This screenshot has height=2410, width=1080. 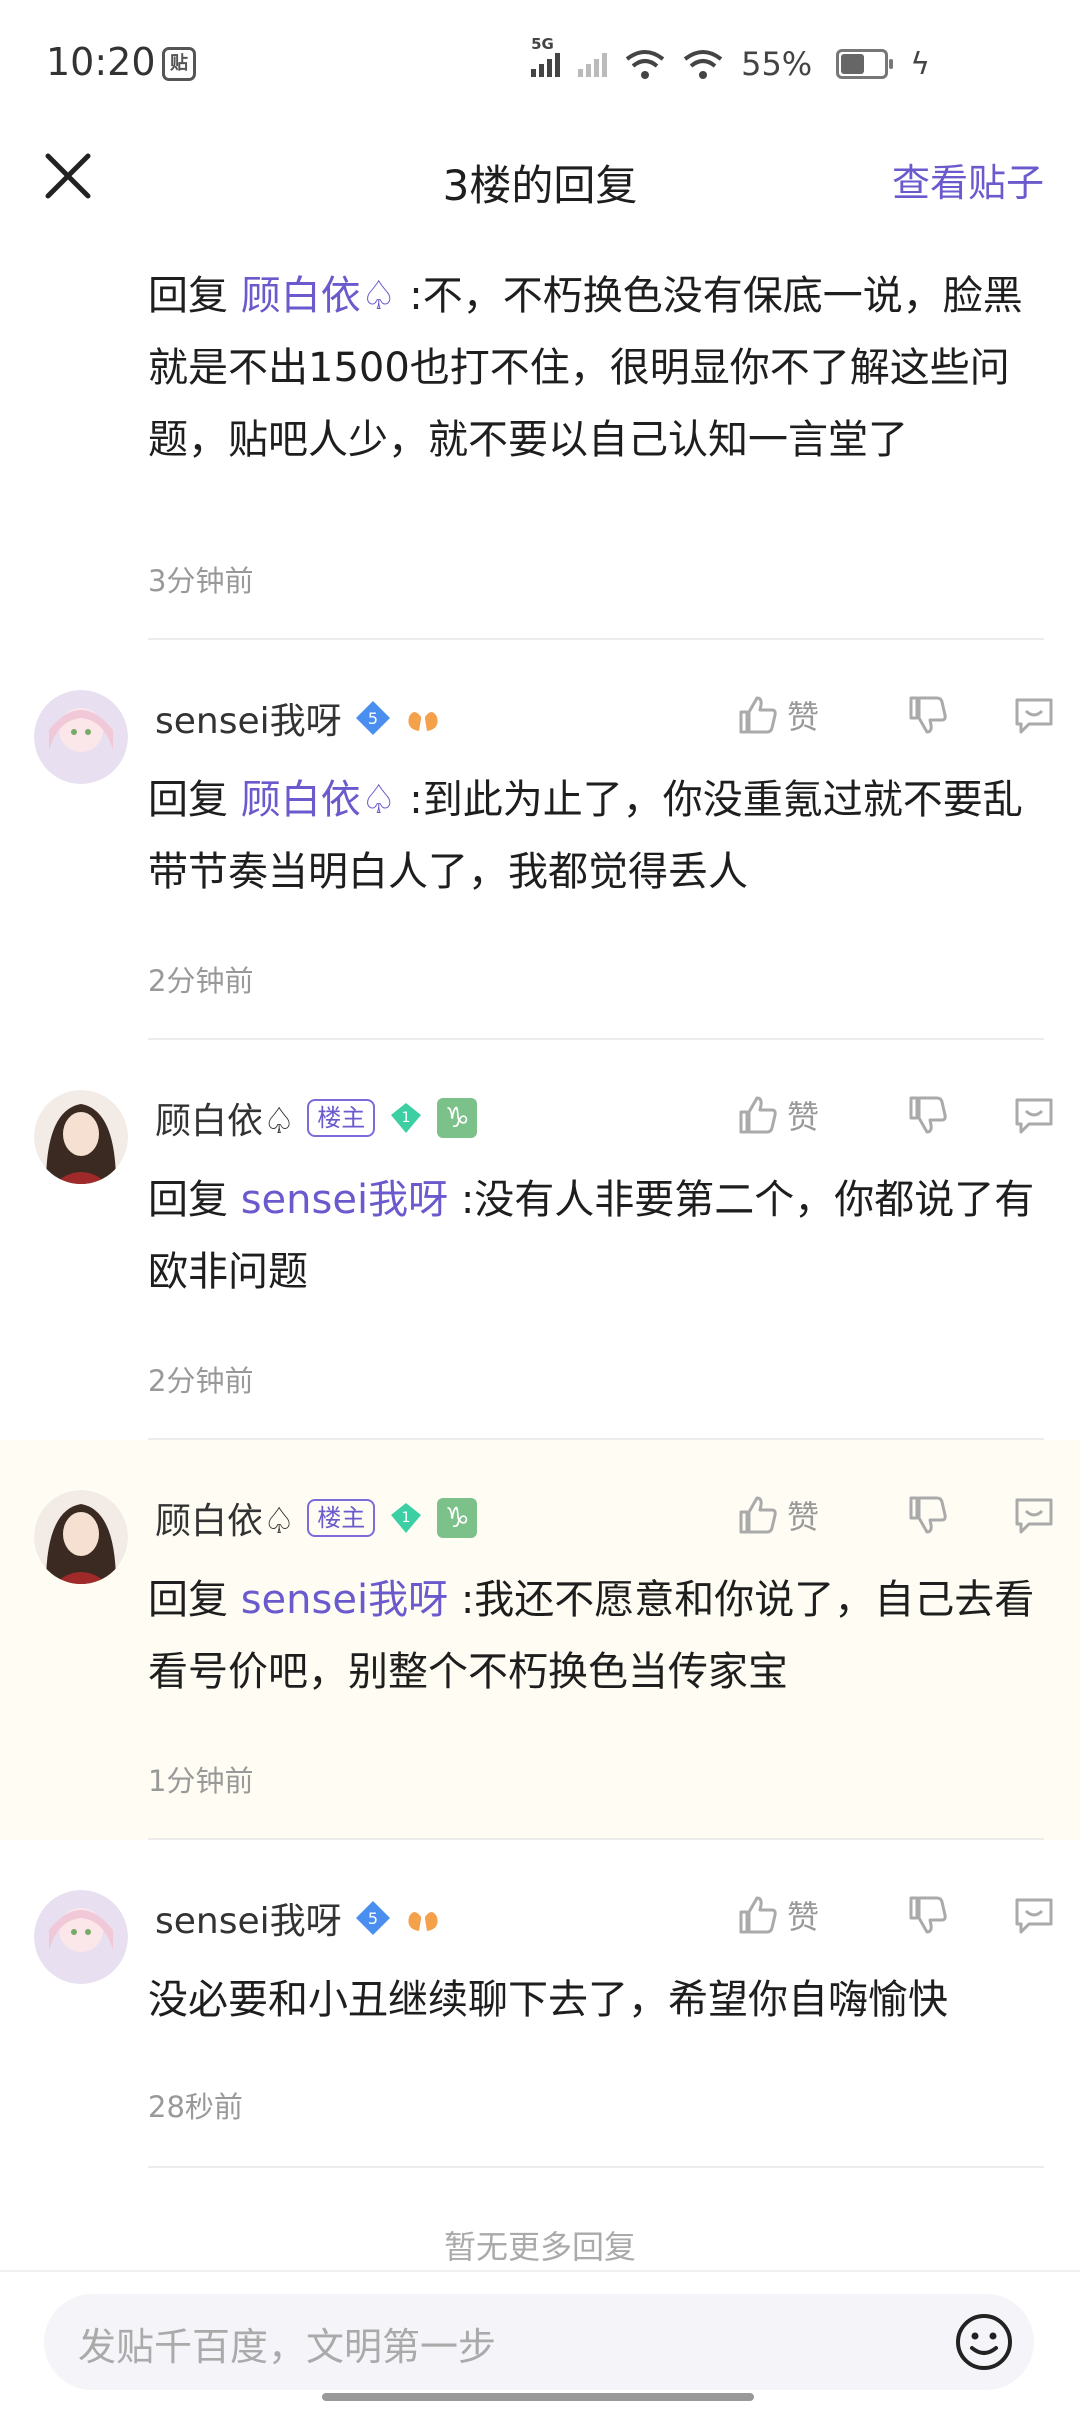 I want to click on emoji-icon, so click(x=984, y=2342).